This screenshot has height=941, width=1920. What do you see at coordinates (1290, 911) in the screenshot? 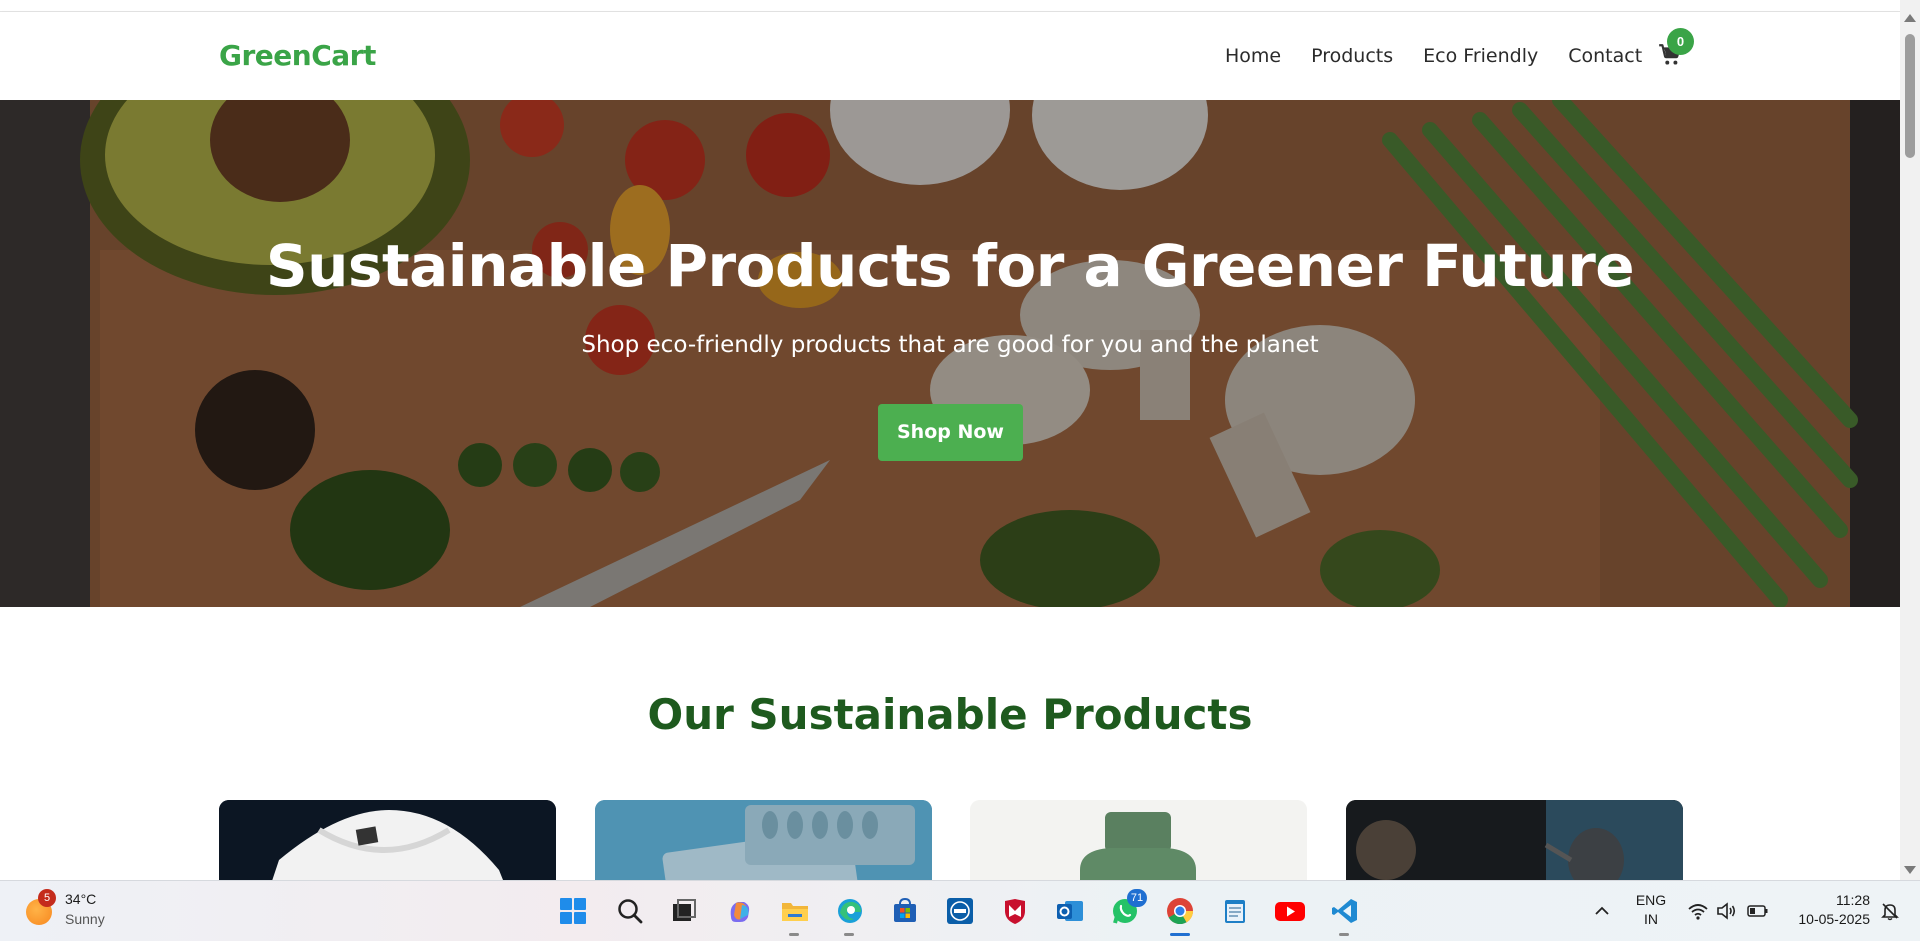
I see `youtube-icon` at bounding box center [1290, 911].